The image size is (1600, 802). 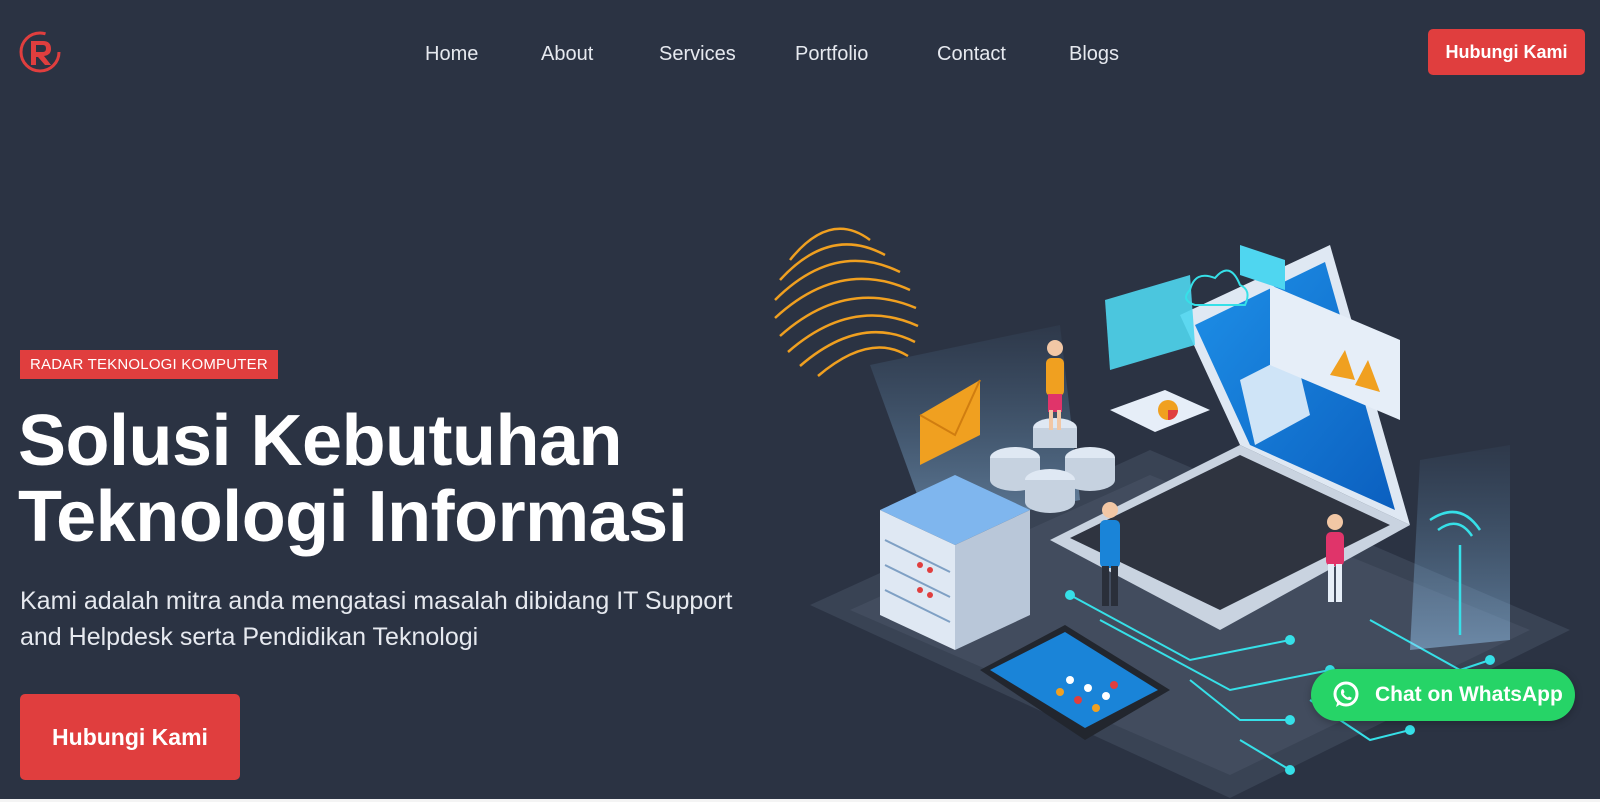 I want to click on nav-services: Services, so click(x=697, y=54).